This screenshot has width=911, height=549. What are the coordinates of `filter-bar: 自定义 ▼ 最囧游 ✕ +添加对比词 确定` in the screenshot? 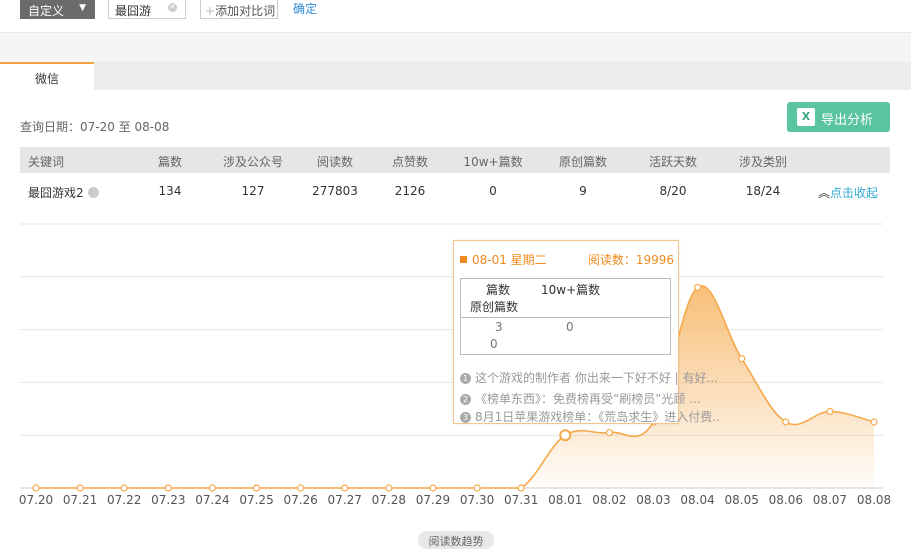 It's located at (455, 15).